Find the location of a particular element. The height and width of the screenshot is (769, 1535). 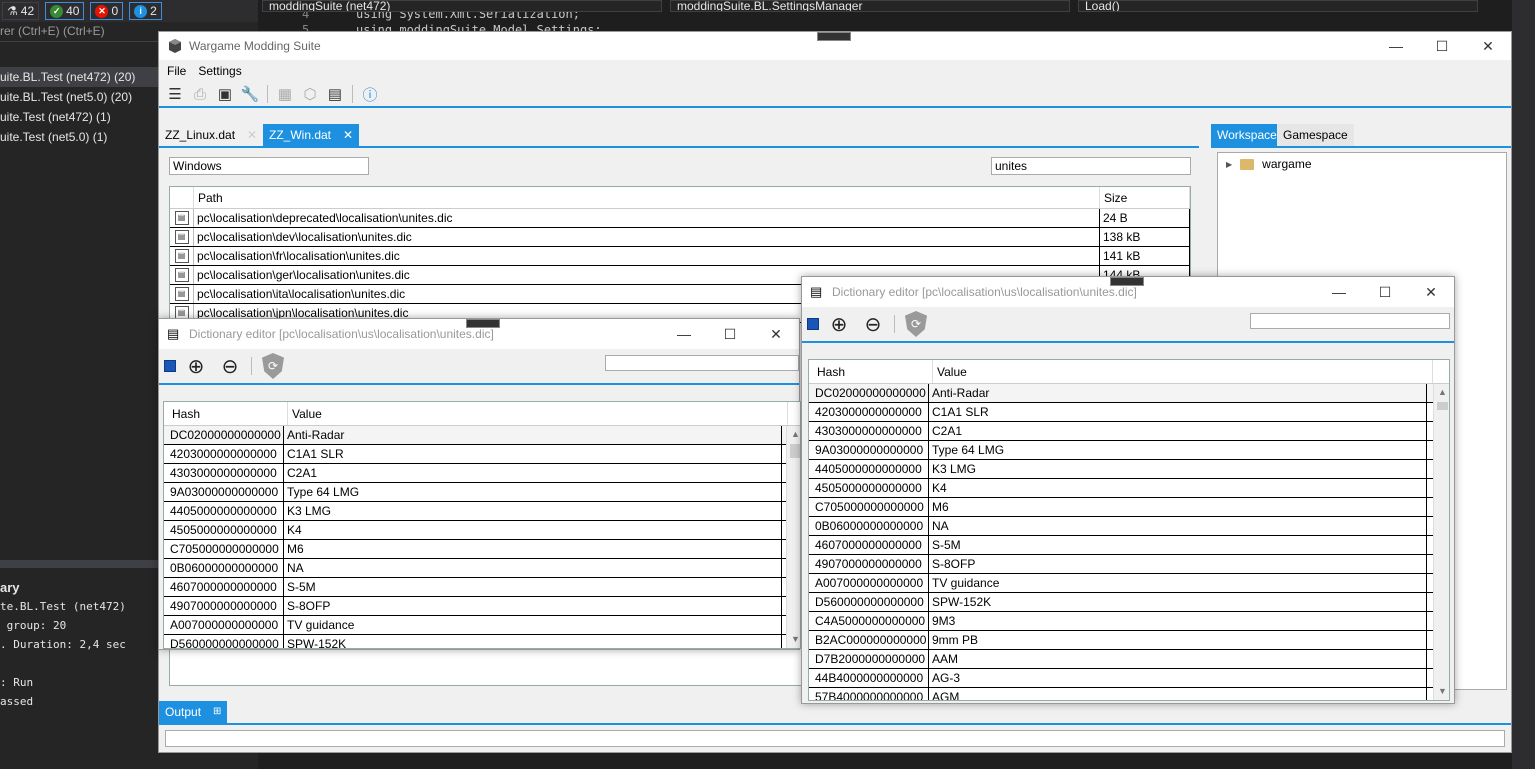

table-row: 44B4000000000000 AG-3 is located at coordinates (1129, 678).